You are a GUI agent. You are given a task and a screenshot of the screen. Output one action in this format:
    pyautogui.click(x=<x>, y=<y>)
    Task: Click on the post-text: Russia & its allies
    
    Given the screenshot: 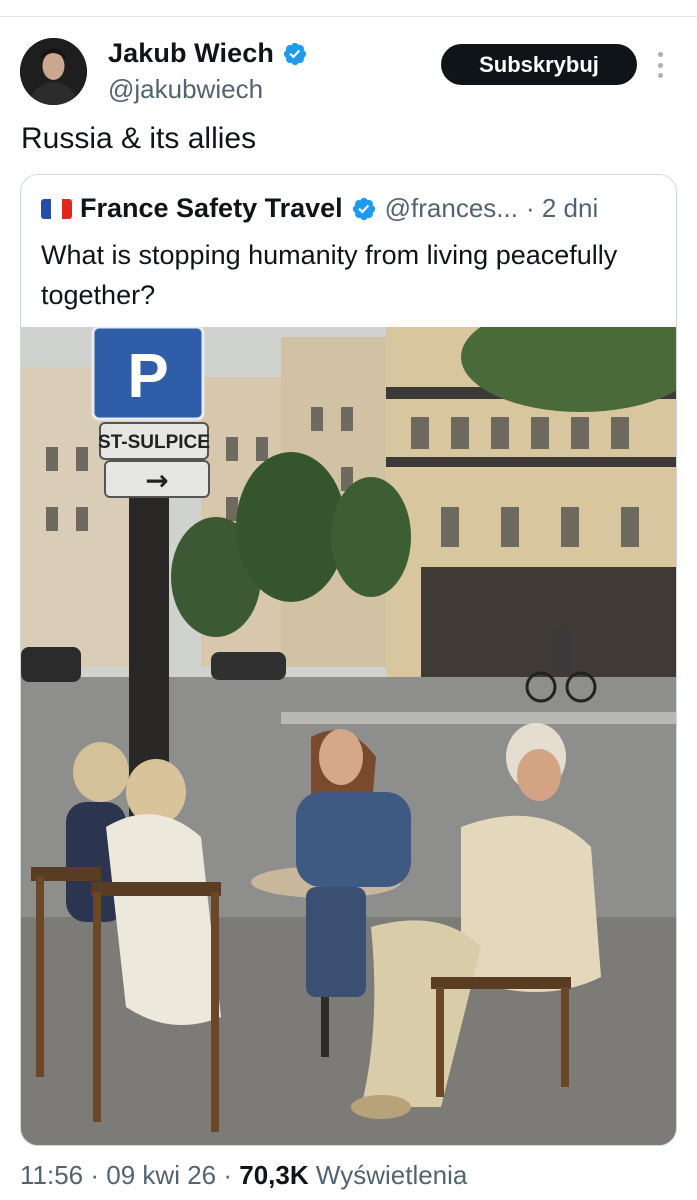 What is the action you would take?
    pyautogui.click(x=139, y=138)
    